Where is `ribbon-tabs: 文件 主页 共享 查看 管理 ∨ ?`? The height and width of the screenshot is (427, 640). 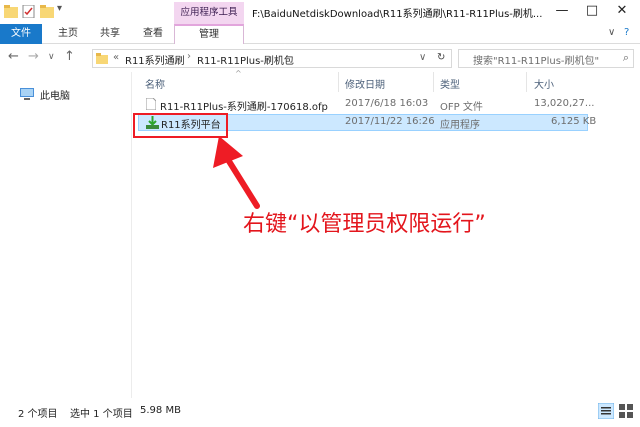
ribbon-tabs: 文件 主页 共享 查看 管理 ∨ ? is located at coordinates (320, 34).